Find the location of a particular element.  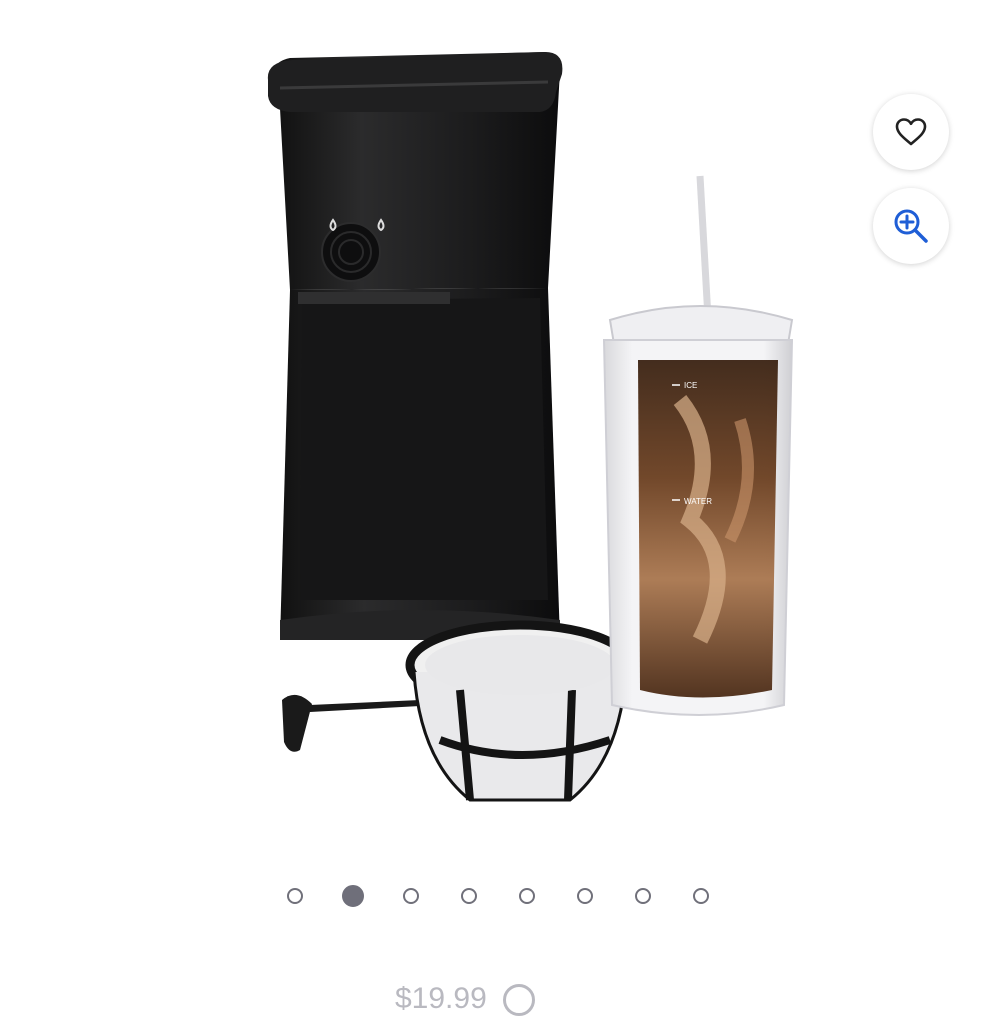

tumbler-cup: ICE WATER is located at coordinates (698, 445).